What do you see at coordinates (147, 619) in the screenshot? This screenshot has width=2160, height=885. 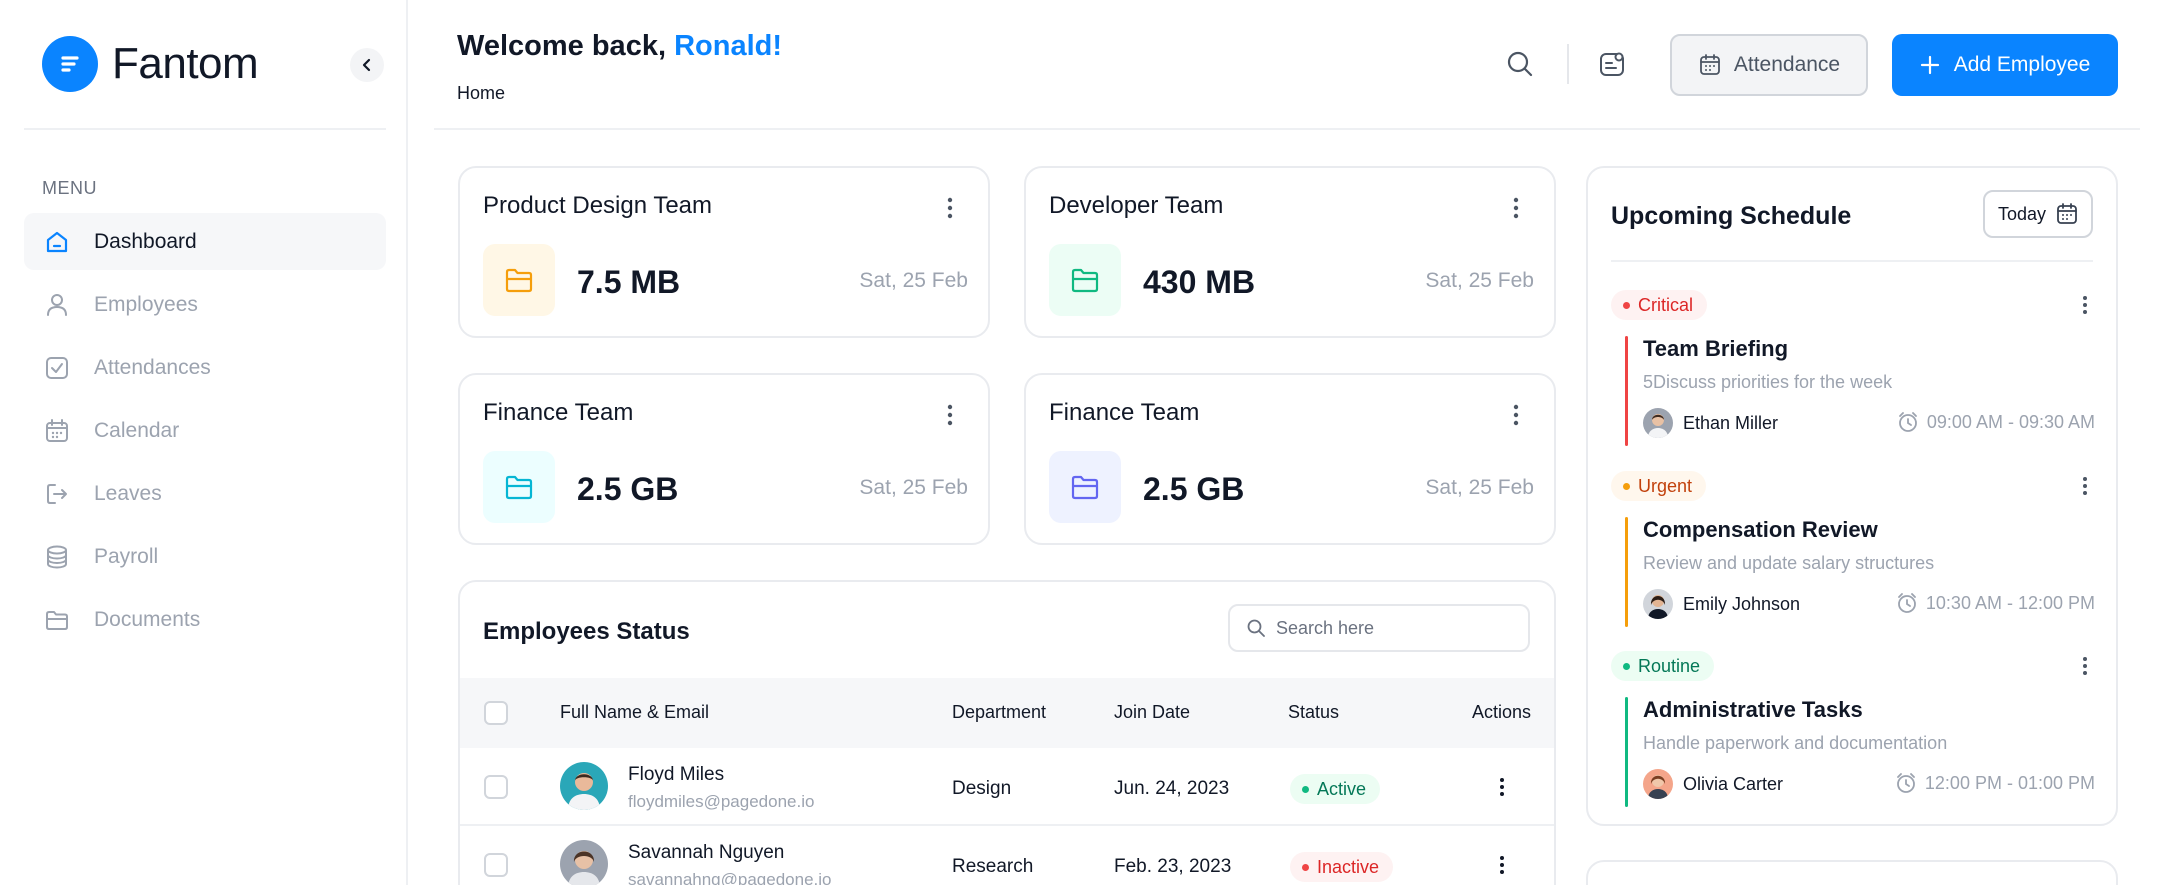 I see `sidebar-item-label: Documents` at bounding box center [147, 619].